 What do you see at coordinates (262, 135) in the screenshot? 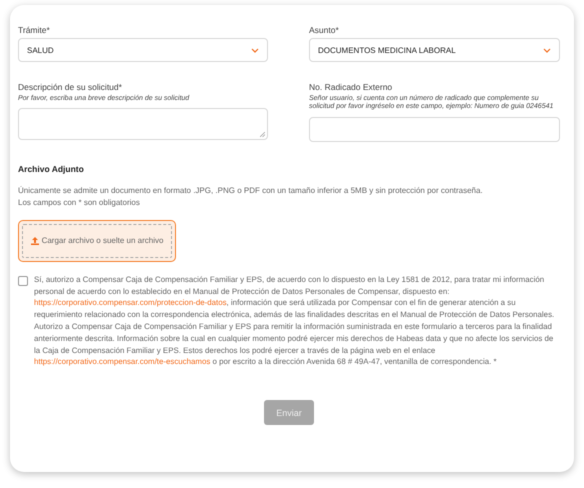
I see `resize-handle-icon` at bounding box center [262, 135].